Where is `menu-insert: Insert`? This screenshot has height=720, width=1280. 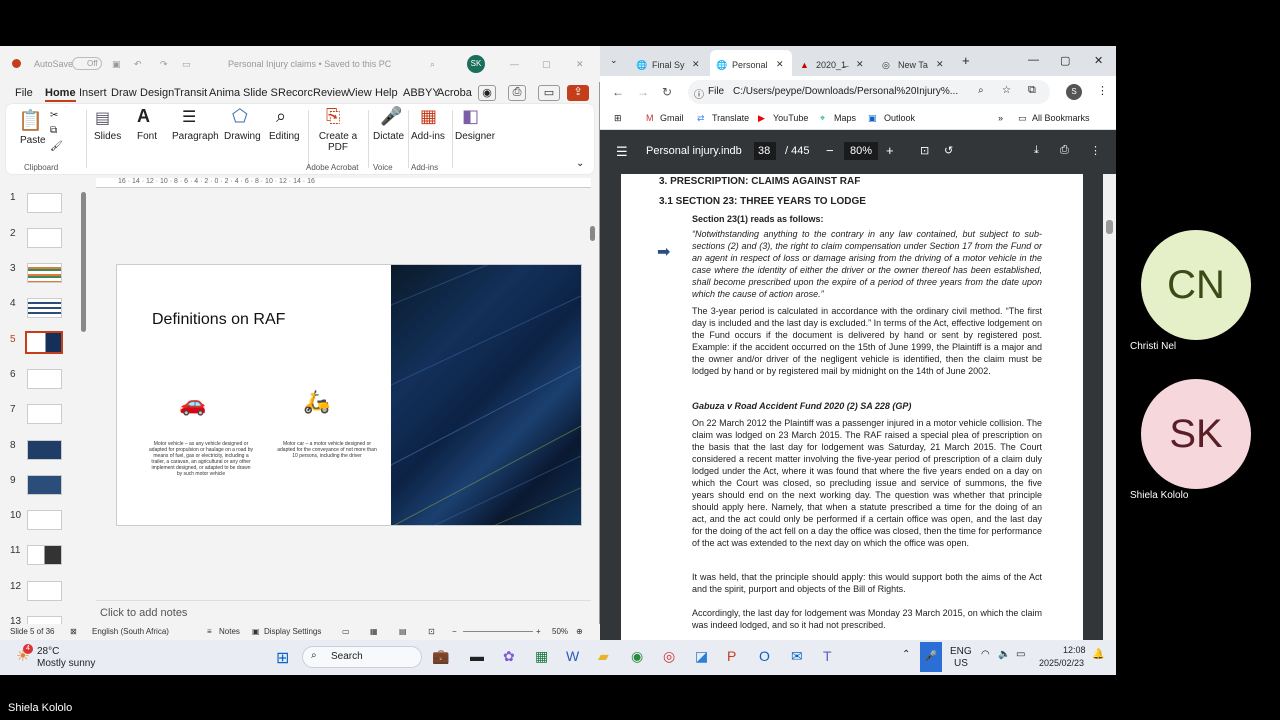 menu-insert: Insert is located at coordinates (93, 93).